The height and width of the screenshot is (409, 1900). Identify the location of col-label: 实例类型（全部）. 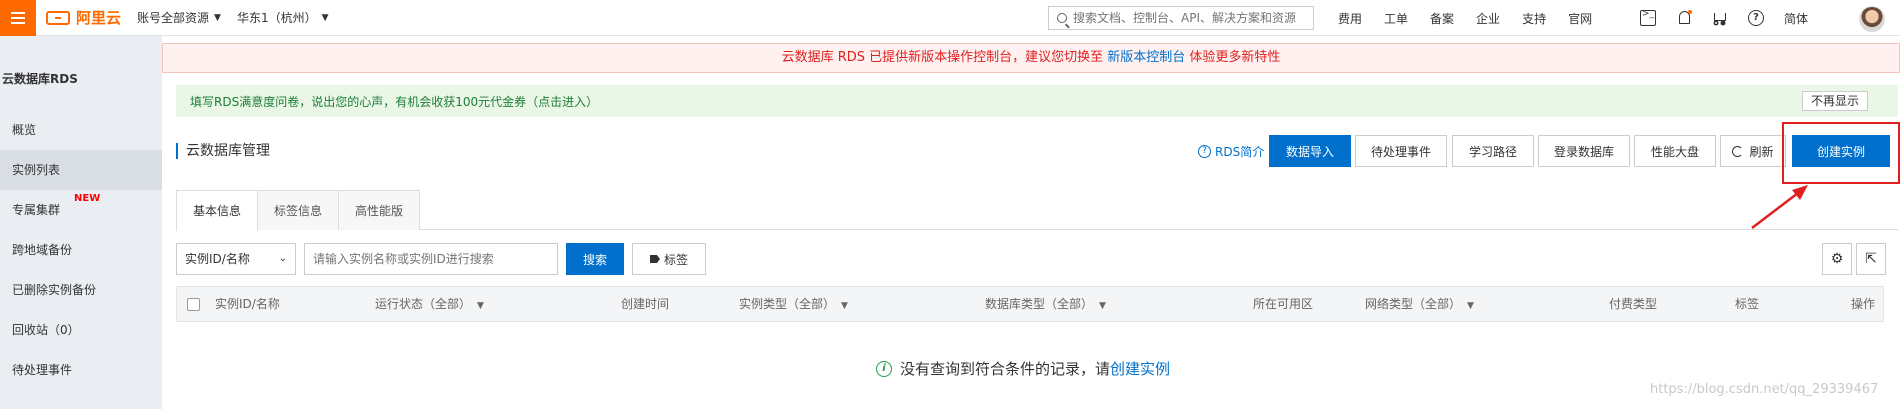
(787, 304).